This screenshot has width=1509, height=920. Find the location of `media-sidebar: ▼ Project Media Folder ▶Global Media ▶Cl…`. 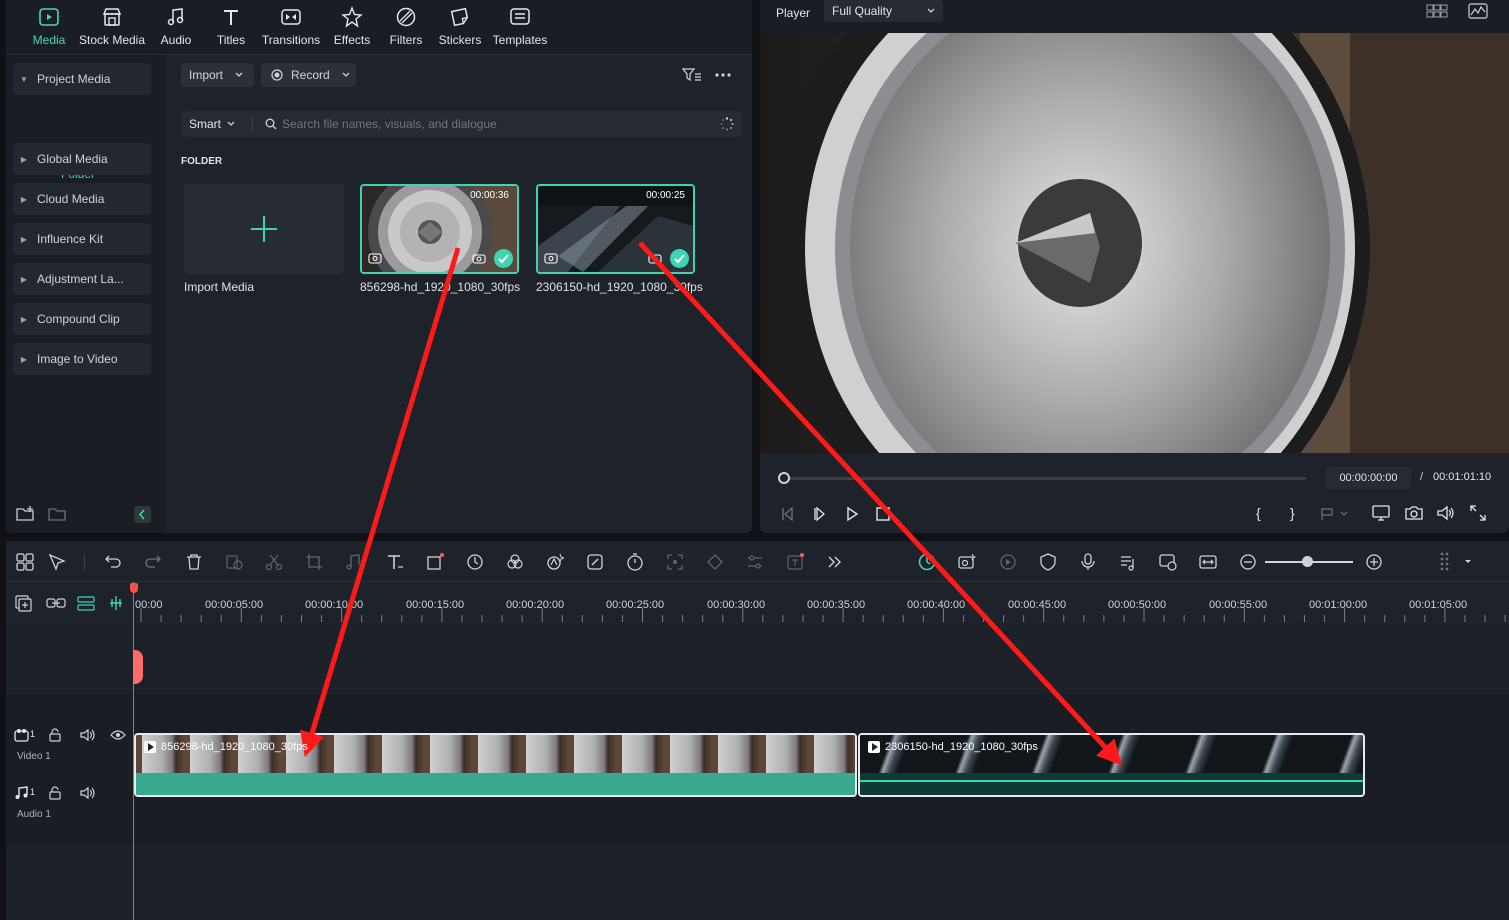

media-sidebar: ▼ Project Media Folder ▶Global Media ▶Cl… is located at coordinates (86, 294).